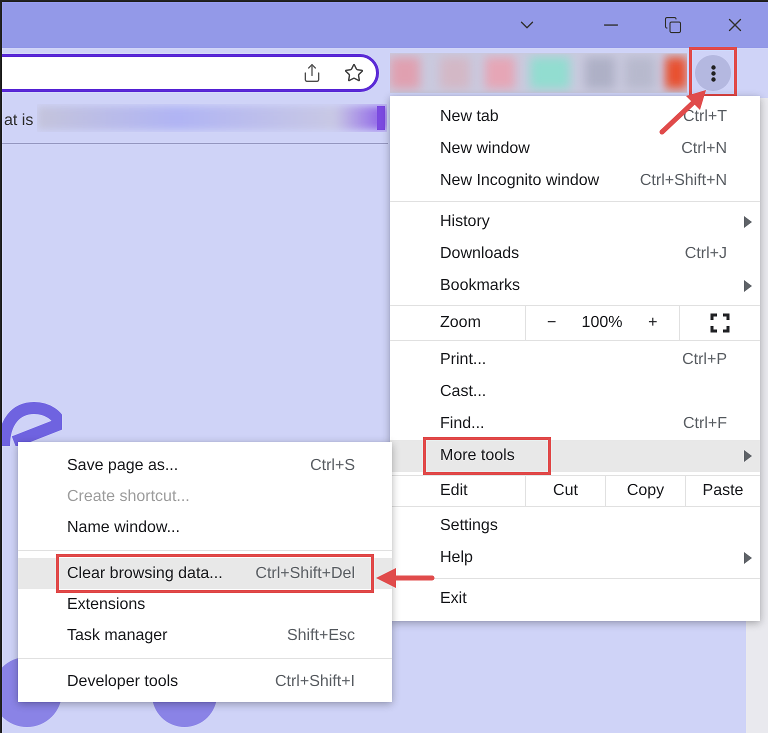  I want to click on restore-icon, so click(673, 25).